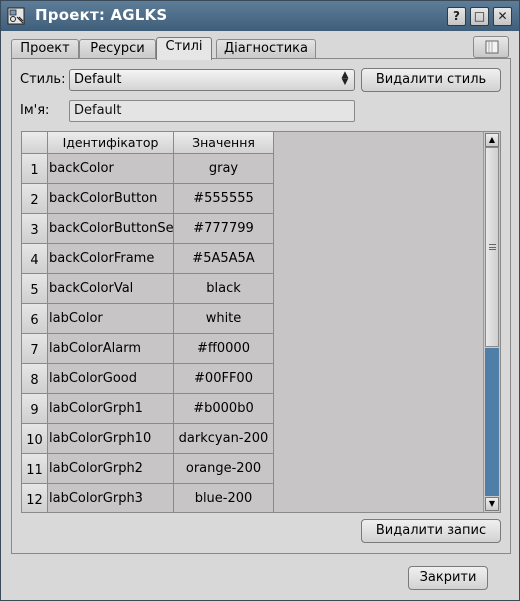  I want to click on row-number: 12, so click(35, 498).